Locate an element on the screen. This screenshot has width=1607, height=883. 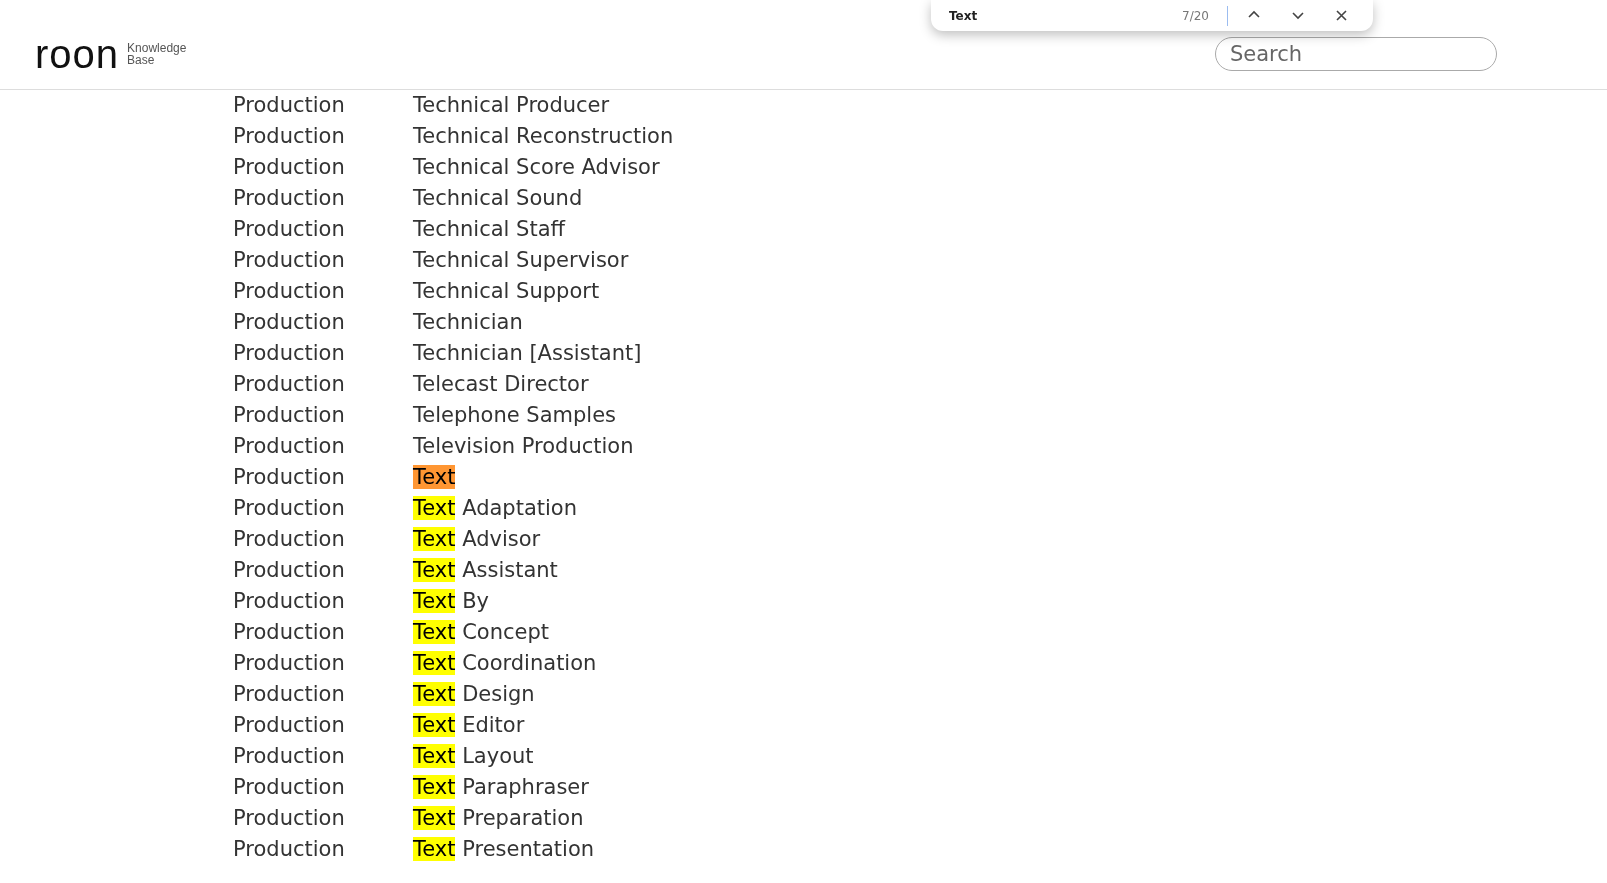
credit-title: Text Design is located at coordinates (474, 694).